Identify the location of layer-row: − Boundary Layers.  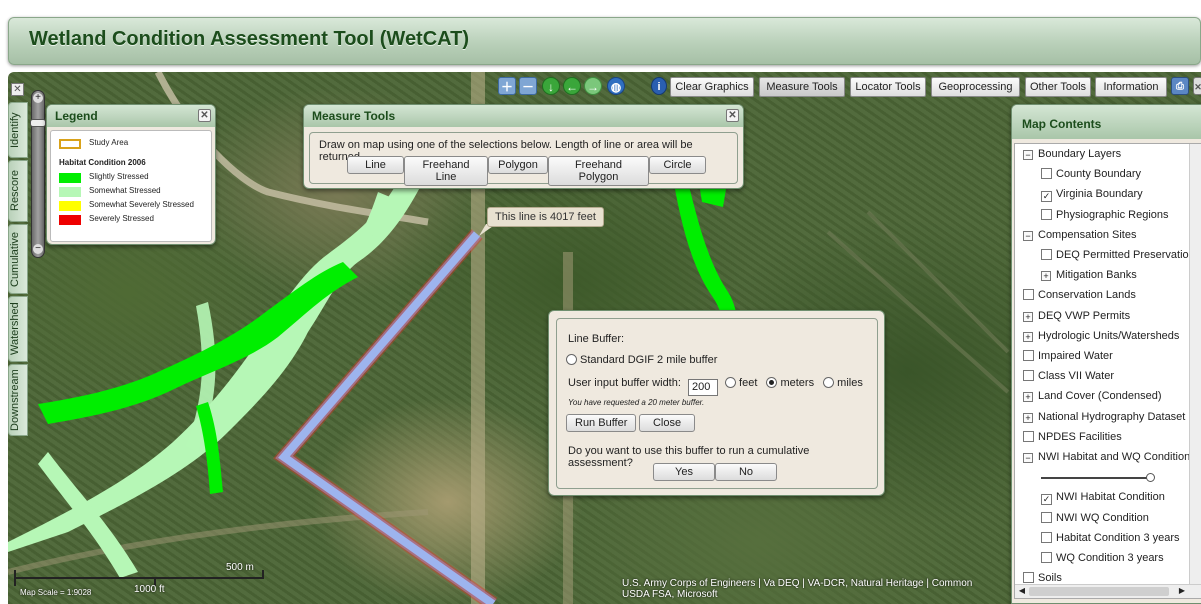
(1072, 154).